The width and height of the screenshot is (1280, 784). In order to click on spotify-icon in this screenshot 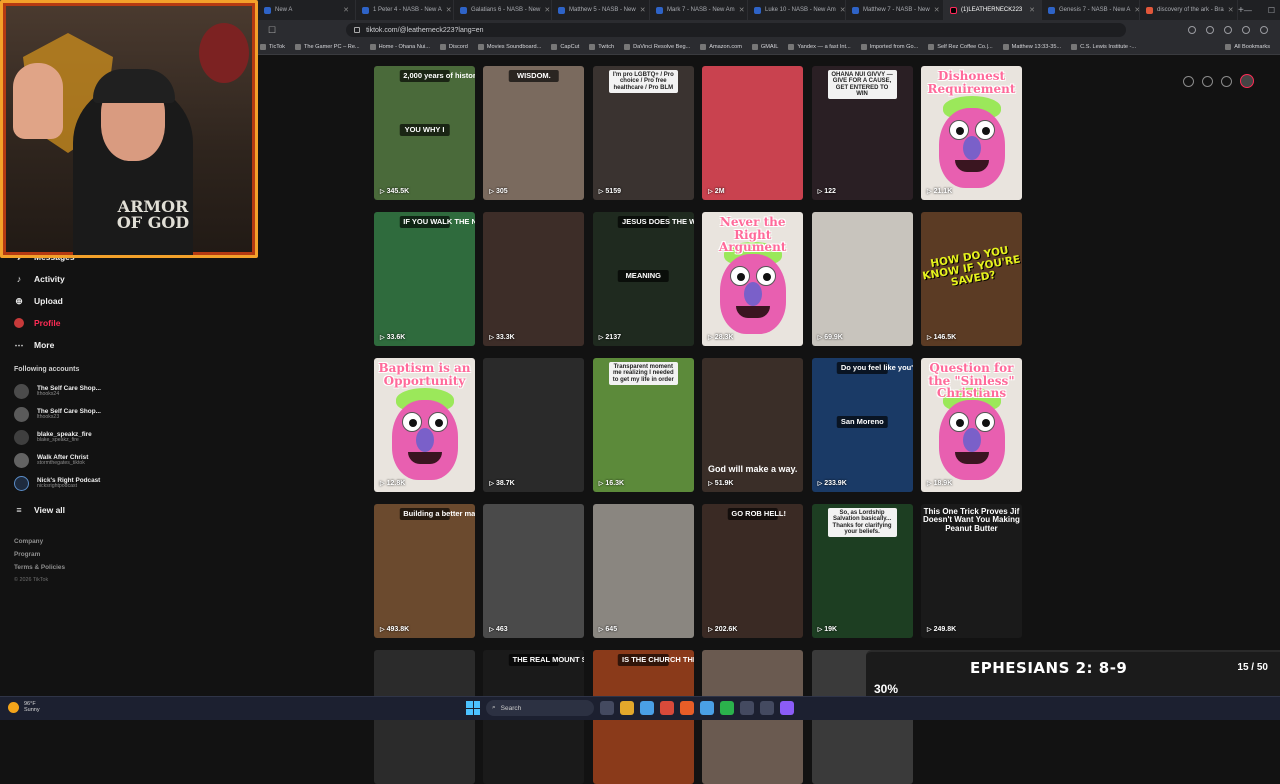, I will do `click(727, 708)`.